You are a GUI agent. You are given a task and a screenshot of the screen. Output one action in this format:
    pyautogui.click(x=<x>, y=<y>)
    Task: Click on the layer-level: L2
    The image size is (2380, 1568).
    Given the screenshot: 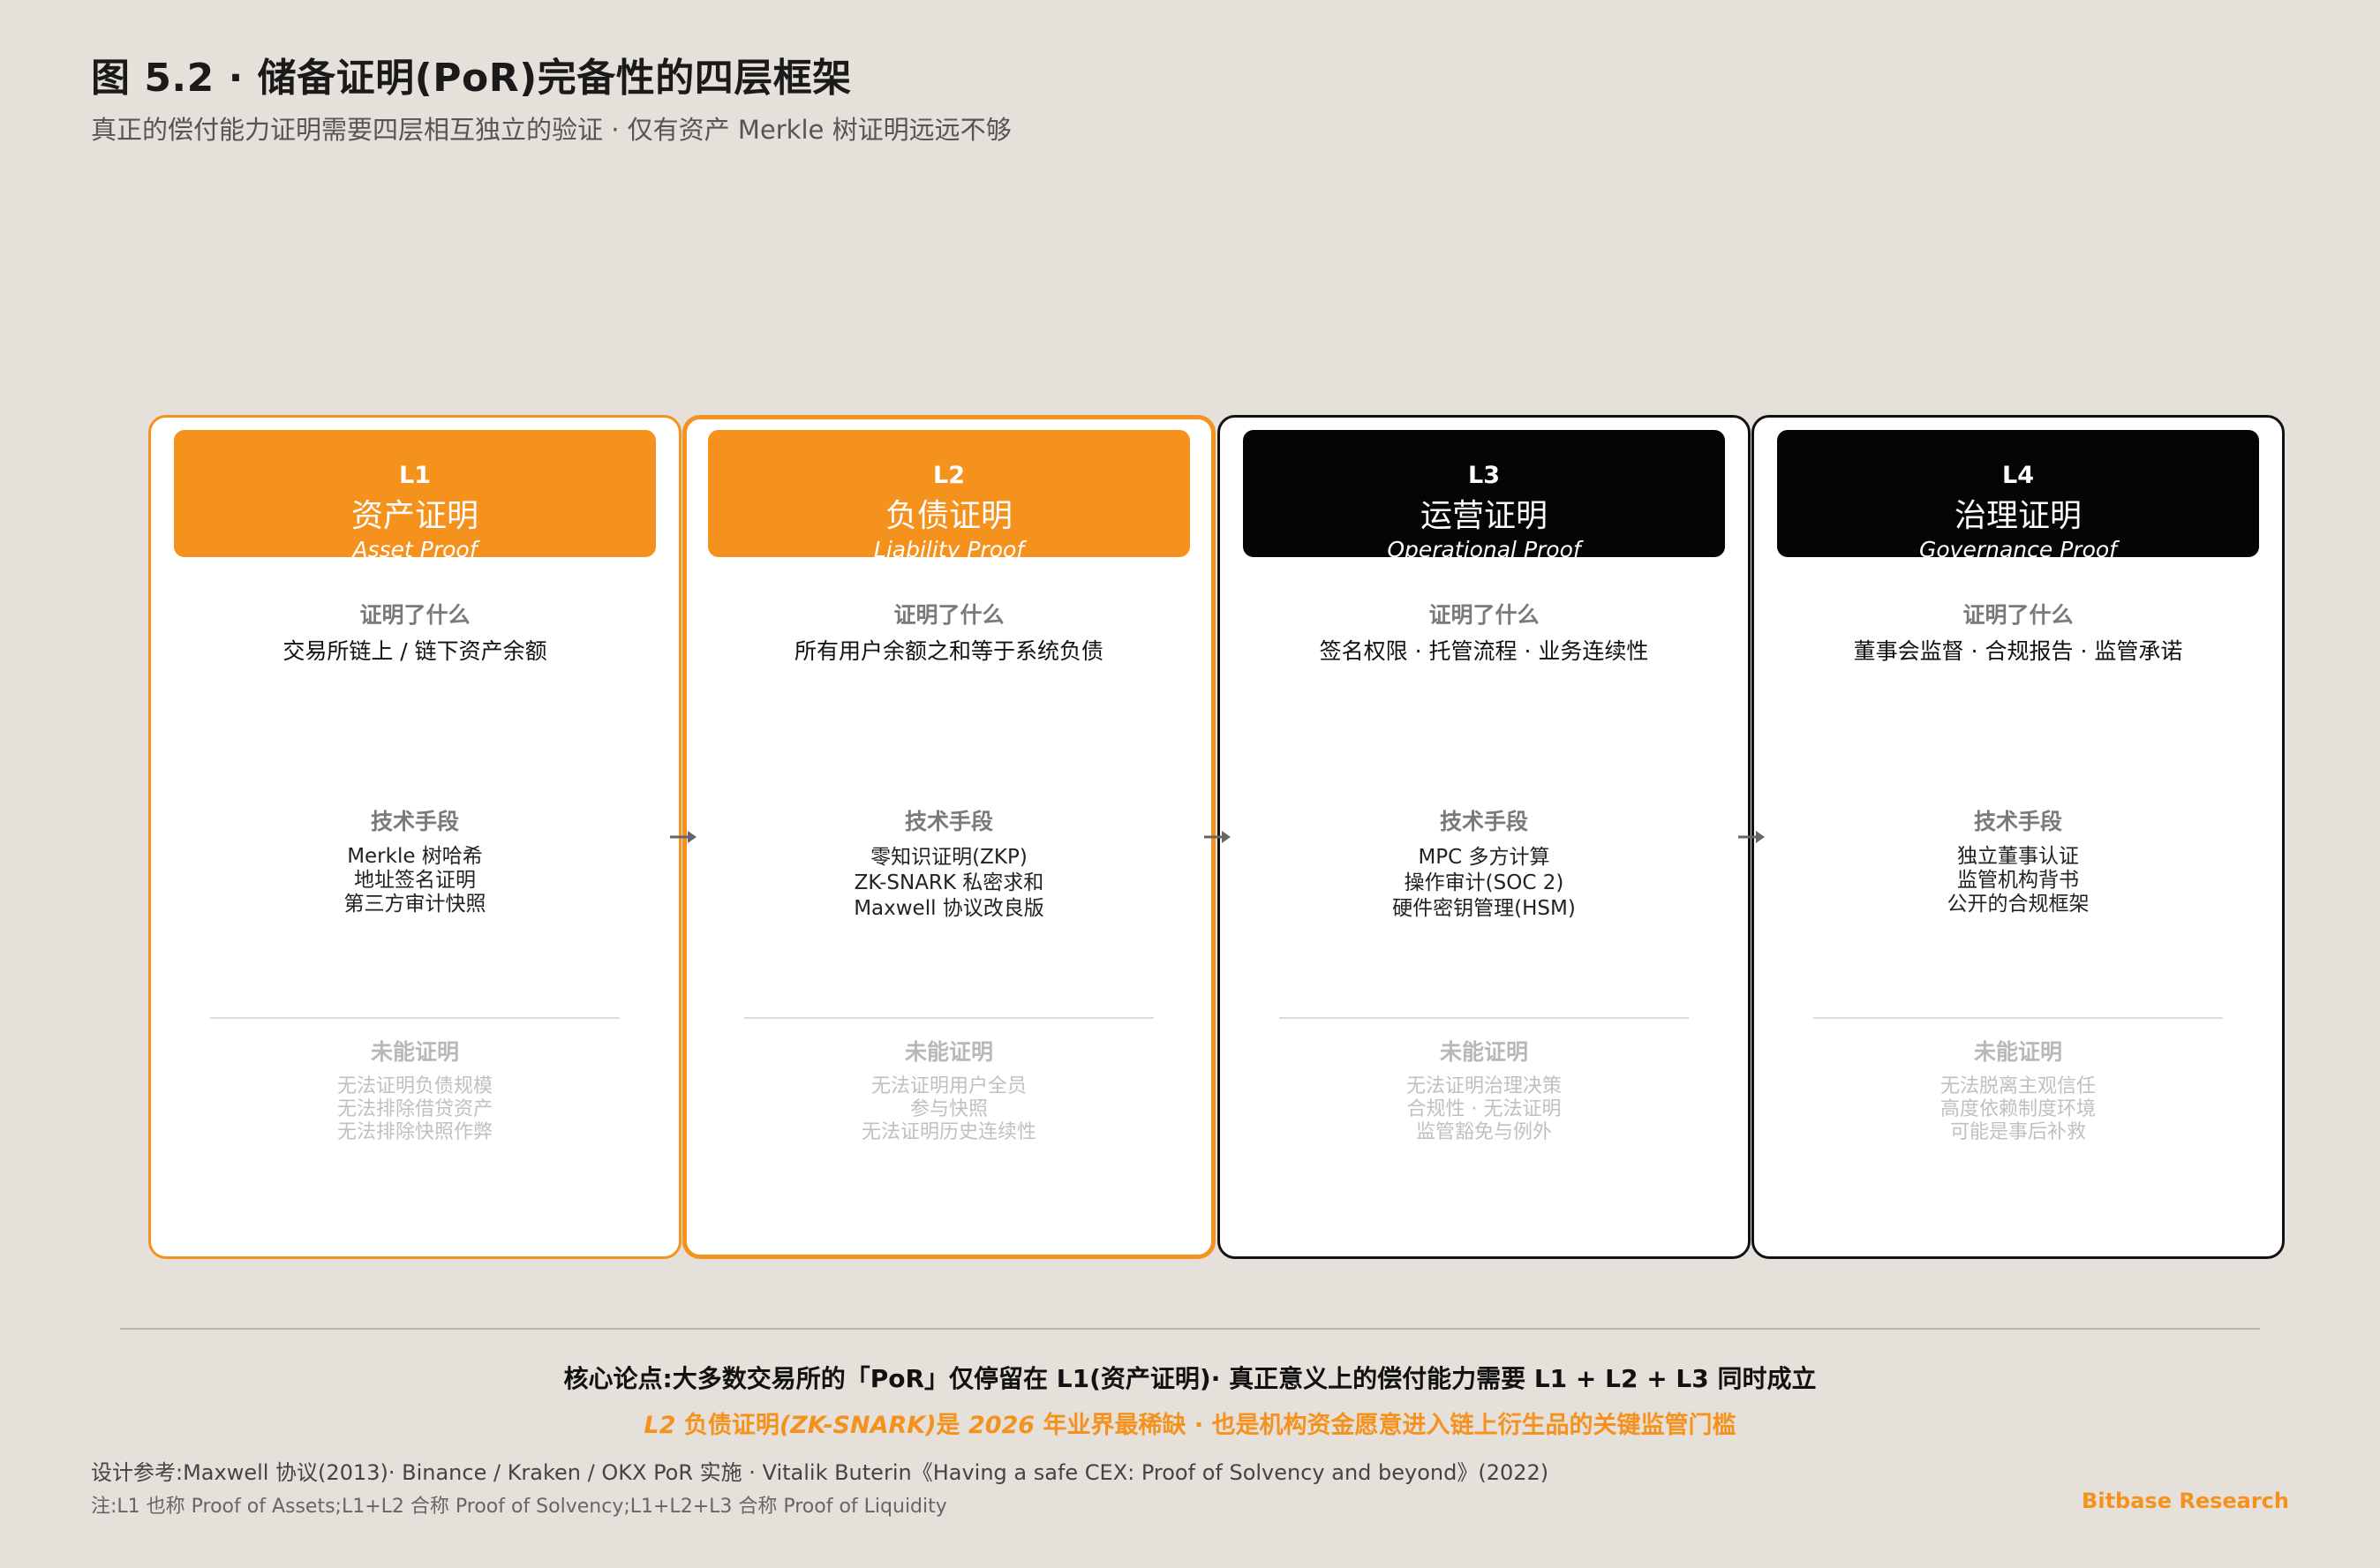 What is the action you would take?
    pyautogui.click(x=949, y=475)
    